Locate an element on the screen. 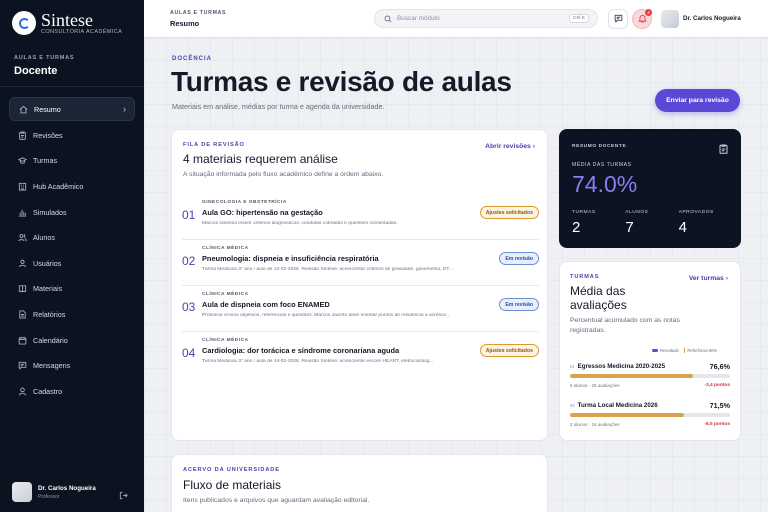  class-index: 01 is located at coordinates (572, 366).